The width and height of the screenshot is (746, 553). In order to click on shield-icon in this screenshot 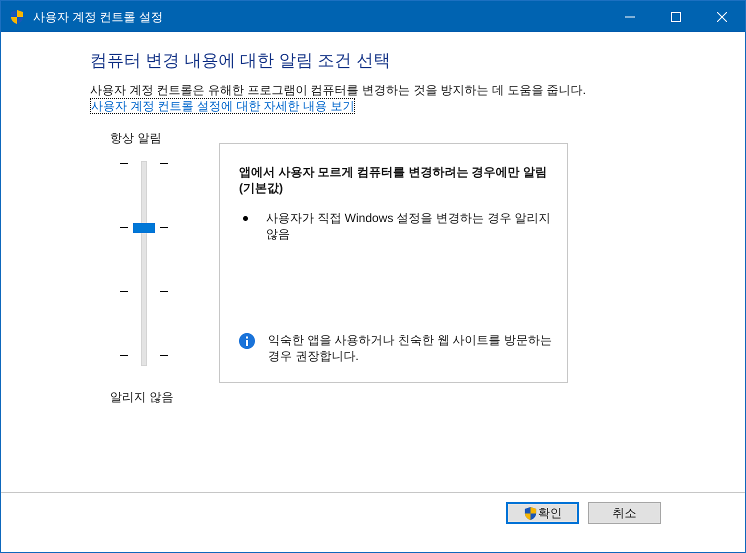, I will do `click(17, 16)`.